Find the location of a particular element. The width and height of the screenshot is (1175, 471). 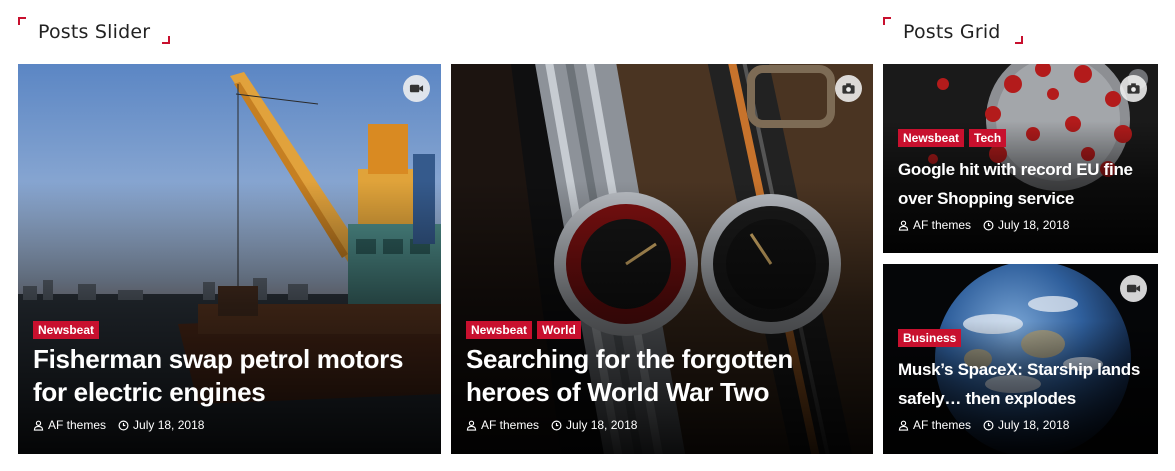

category-tags: Business is located at coordinates (930, 338).